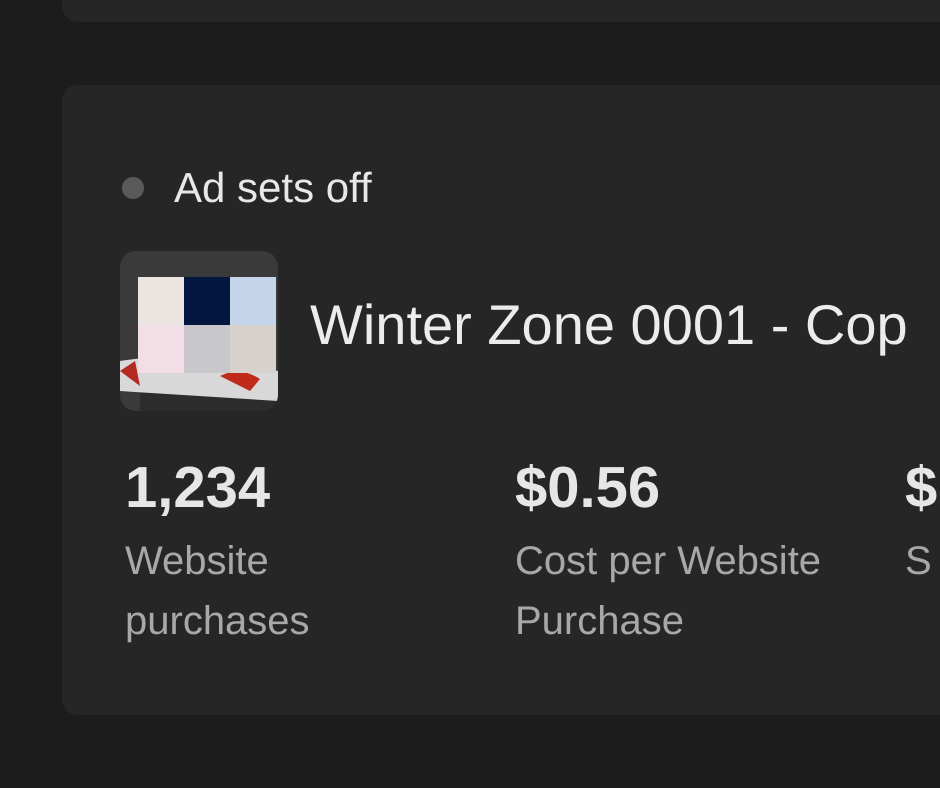 This screenshot has width=940, height=788. I want to click on metric-label: S, so click(919, 561).